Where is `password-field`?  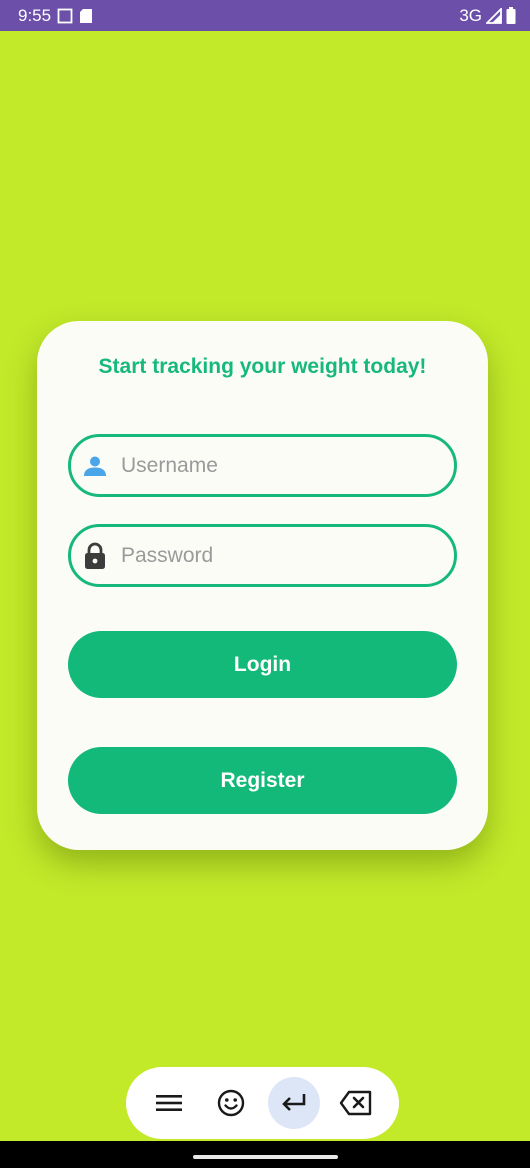
password-field is located at coordinates (262, 555).